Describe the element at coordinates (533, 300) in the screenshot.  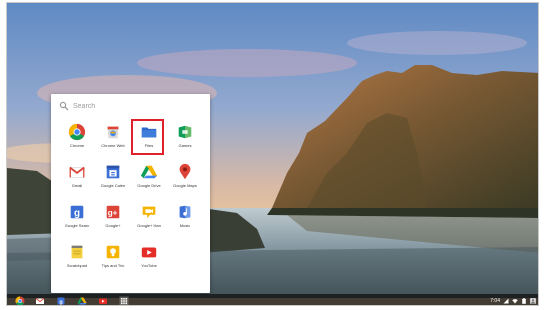
I see `avatar-icon` at that location.